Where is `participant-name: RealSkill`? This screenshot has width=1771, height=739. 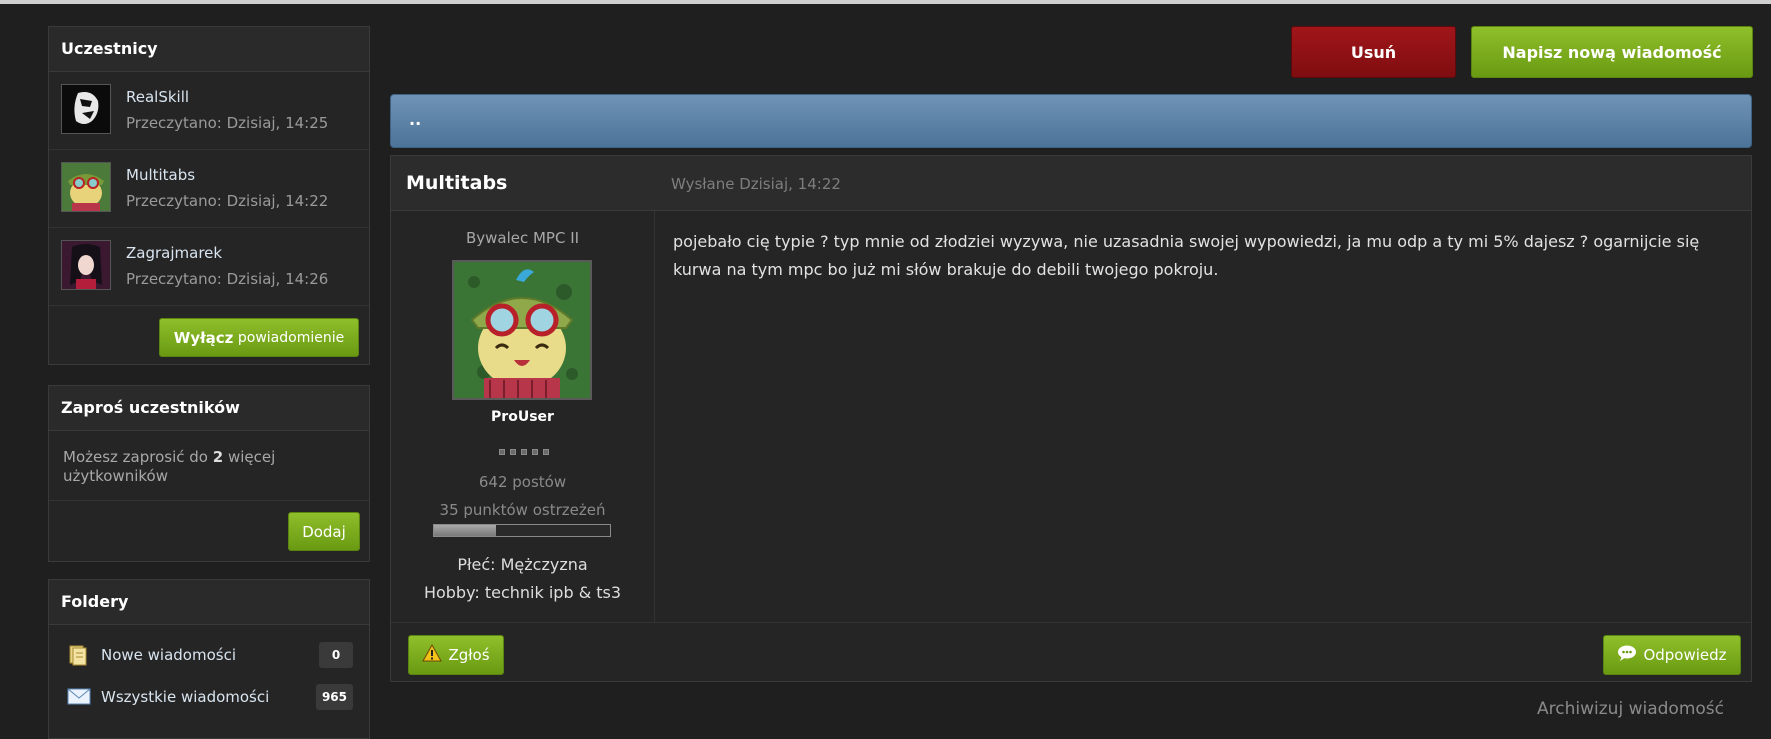
participant-name: RealSkill is located at coordinates (157, 97).